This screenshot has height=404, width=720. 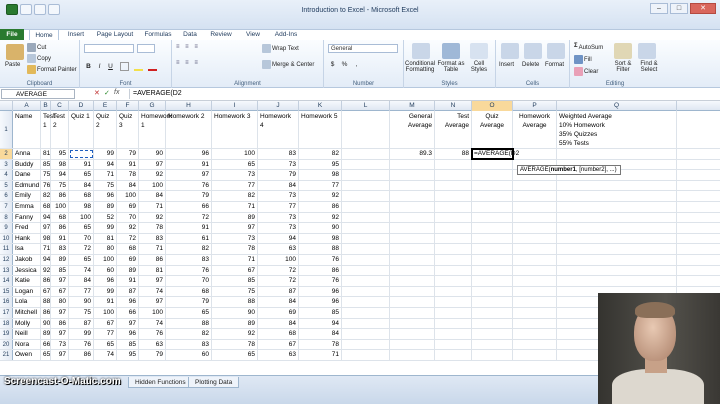 What do you see at coordinates (280, 48) in the screenshot?
I see `wrap-text-button: Wrap Text` at bounding box center [280, 48].